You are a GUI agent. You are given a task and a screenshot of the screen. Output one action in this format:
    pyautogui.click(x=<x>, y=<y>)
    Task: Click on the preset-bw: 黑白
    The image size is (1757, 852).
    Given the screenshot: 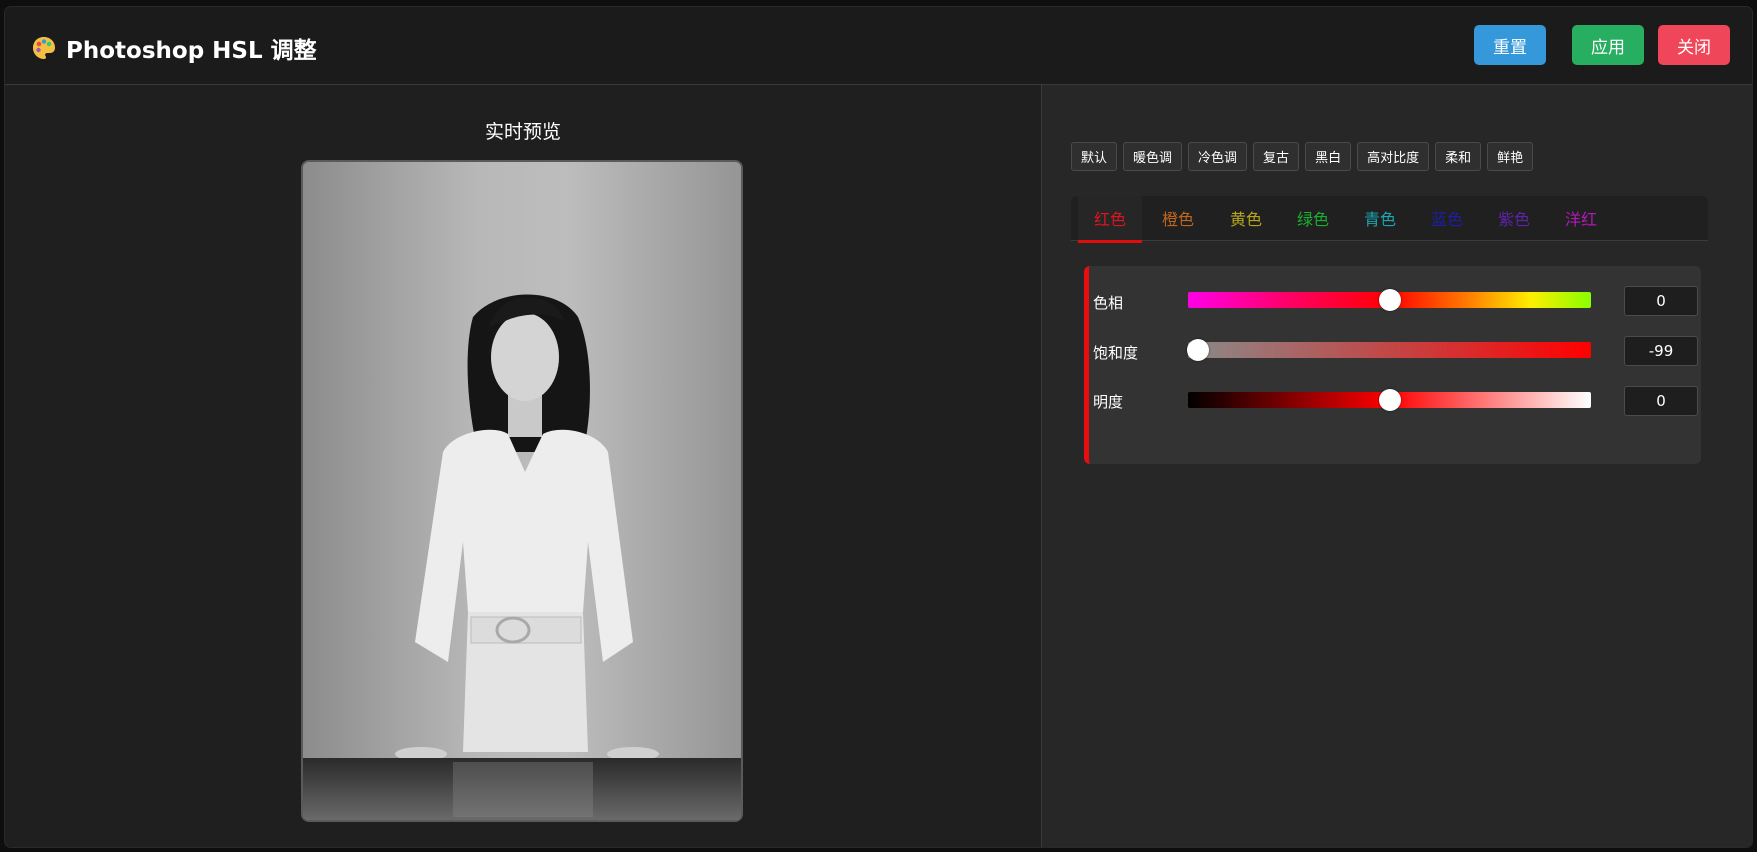 What is the action you would take?
    pyautogui.click(x=1328, y=156)
    